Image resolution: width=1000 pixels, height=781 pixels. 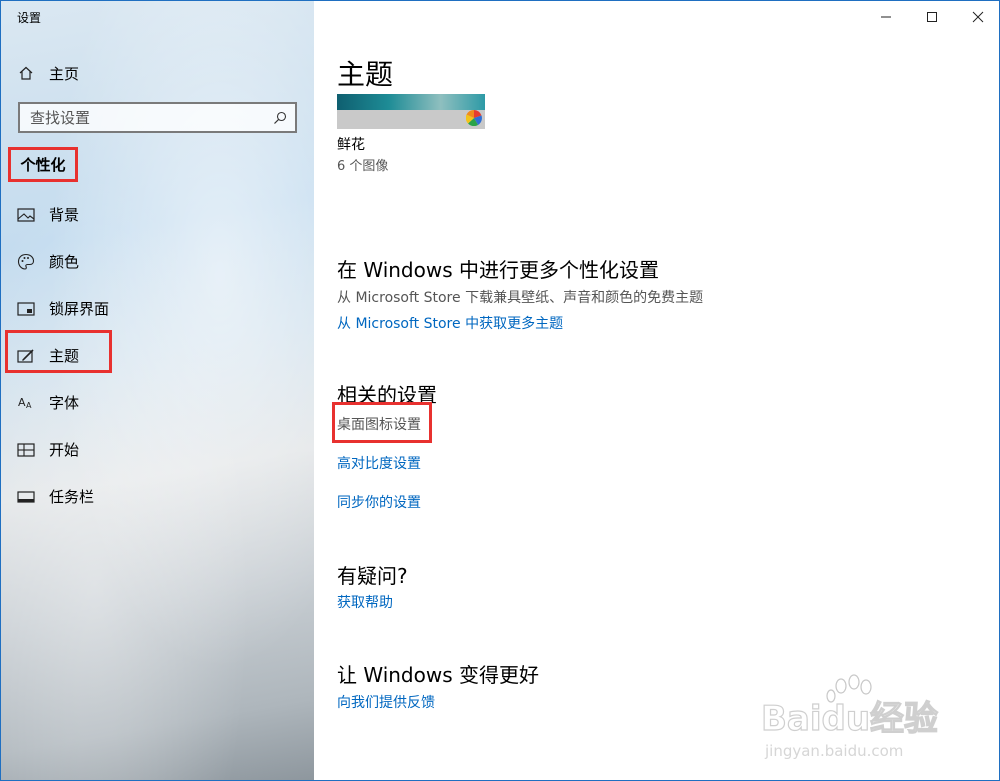 I want to click on app-title: 设置, so click(x=29, y=18).